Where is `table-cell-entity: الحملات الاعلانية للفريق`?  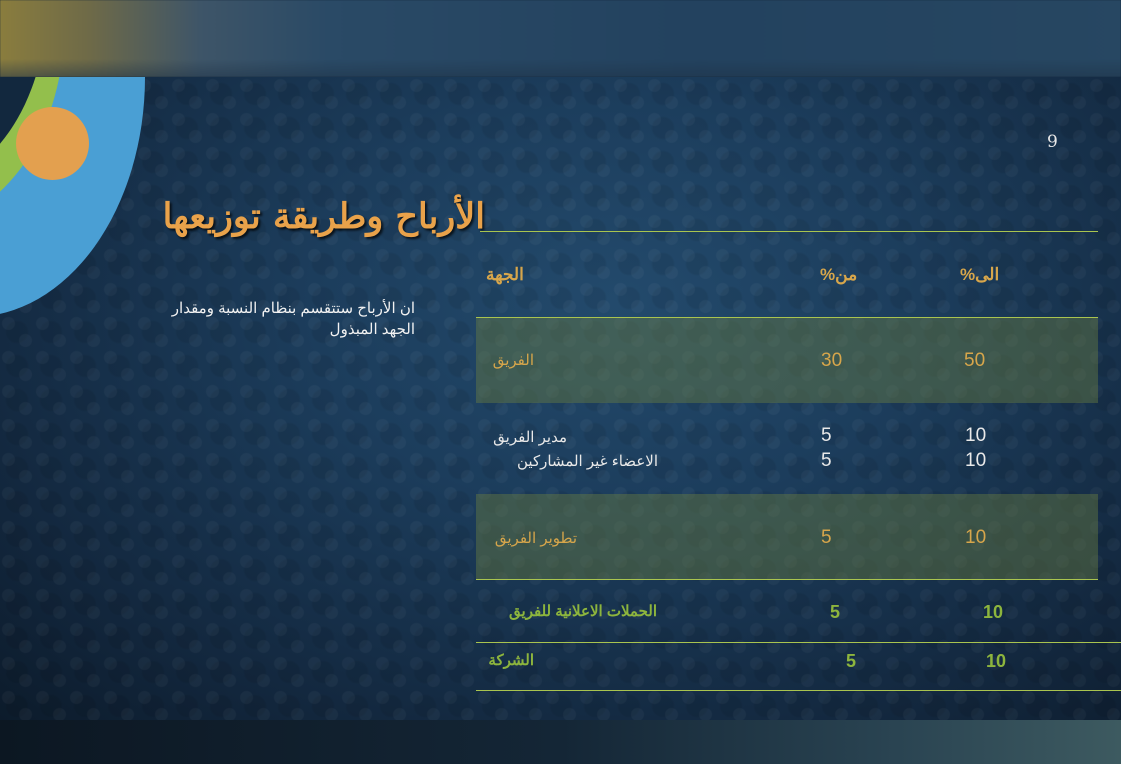
table-cell-entity: الحملات الاعلانية للفريق is located at coordinates (583, 611).